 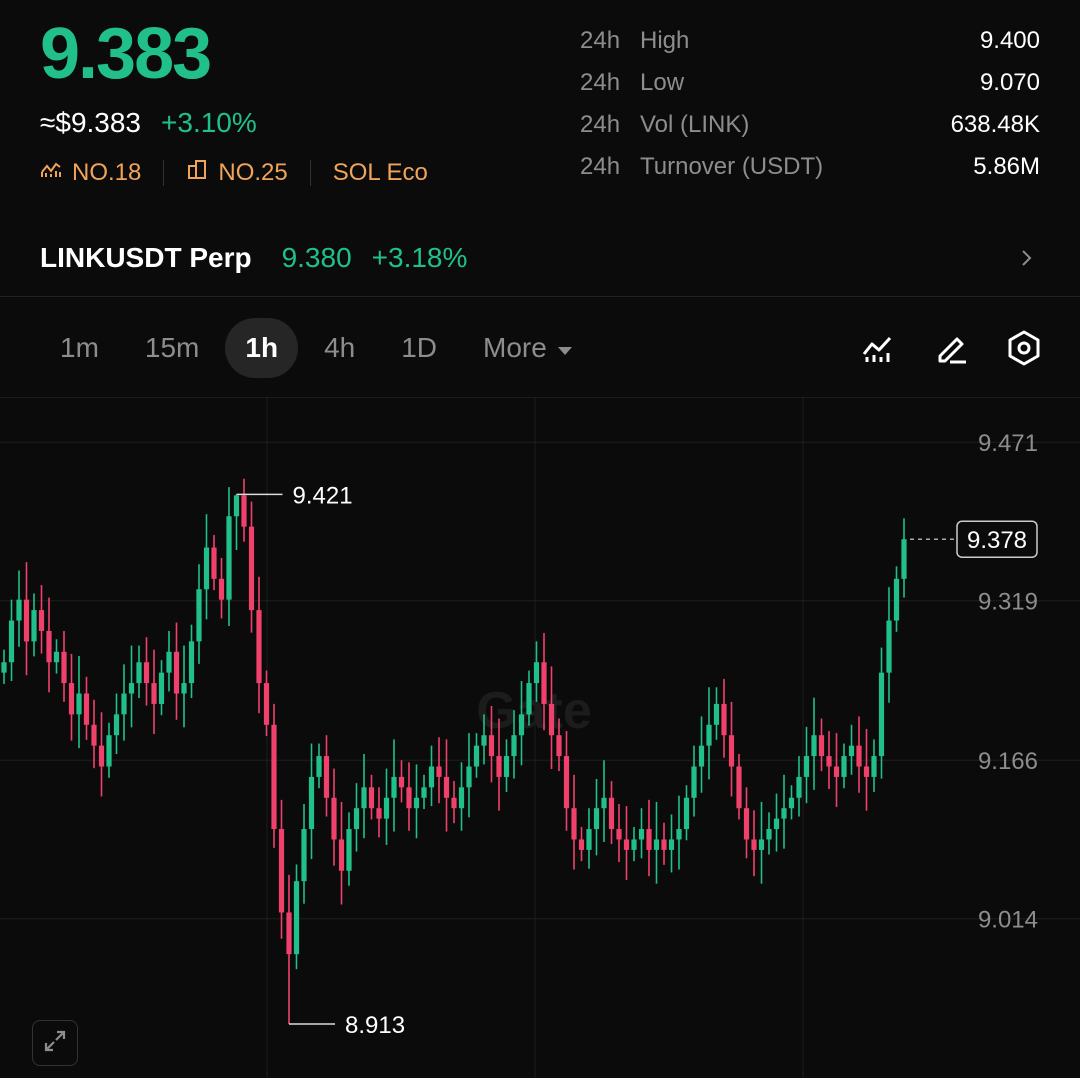 What do you see at coordinates (1008, 920) in the screenshot?
I see `price-axis-tick: 9.014` at bounding box center [1008, 920].